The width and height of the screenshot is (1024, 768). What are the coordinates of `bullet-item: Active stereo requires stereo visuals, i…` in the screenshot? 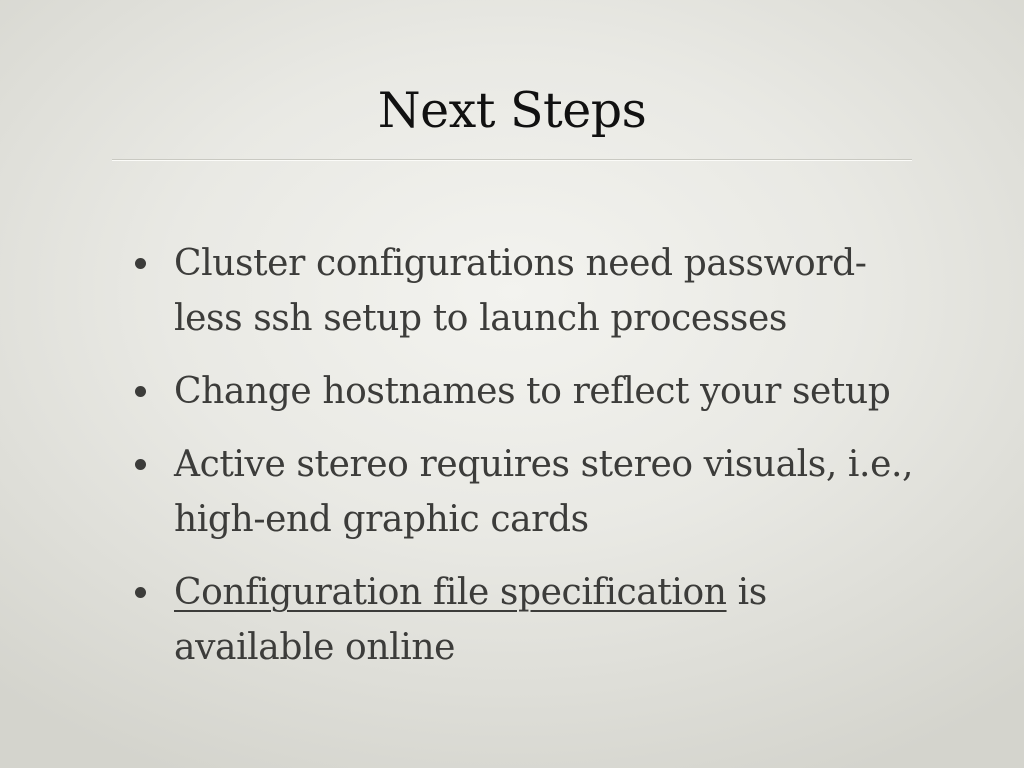 It's located at (530, 492).